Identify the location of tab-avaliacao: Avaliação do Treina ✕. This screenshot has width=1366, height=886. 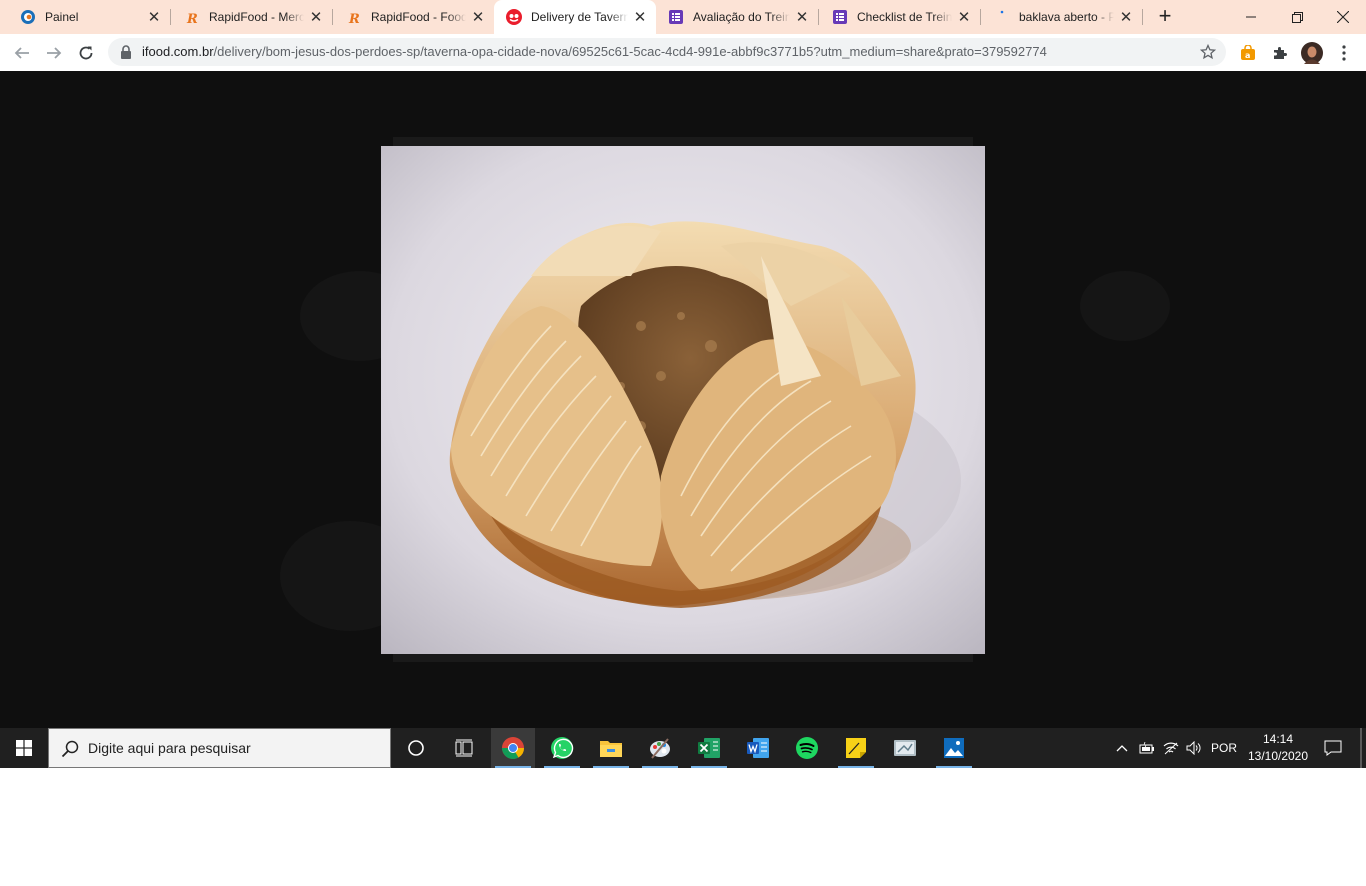
(737, 17).